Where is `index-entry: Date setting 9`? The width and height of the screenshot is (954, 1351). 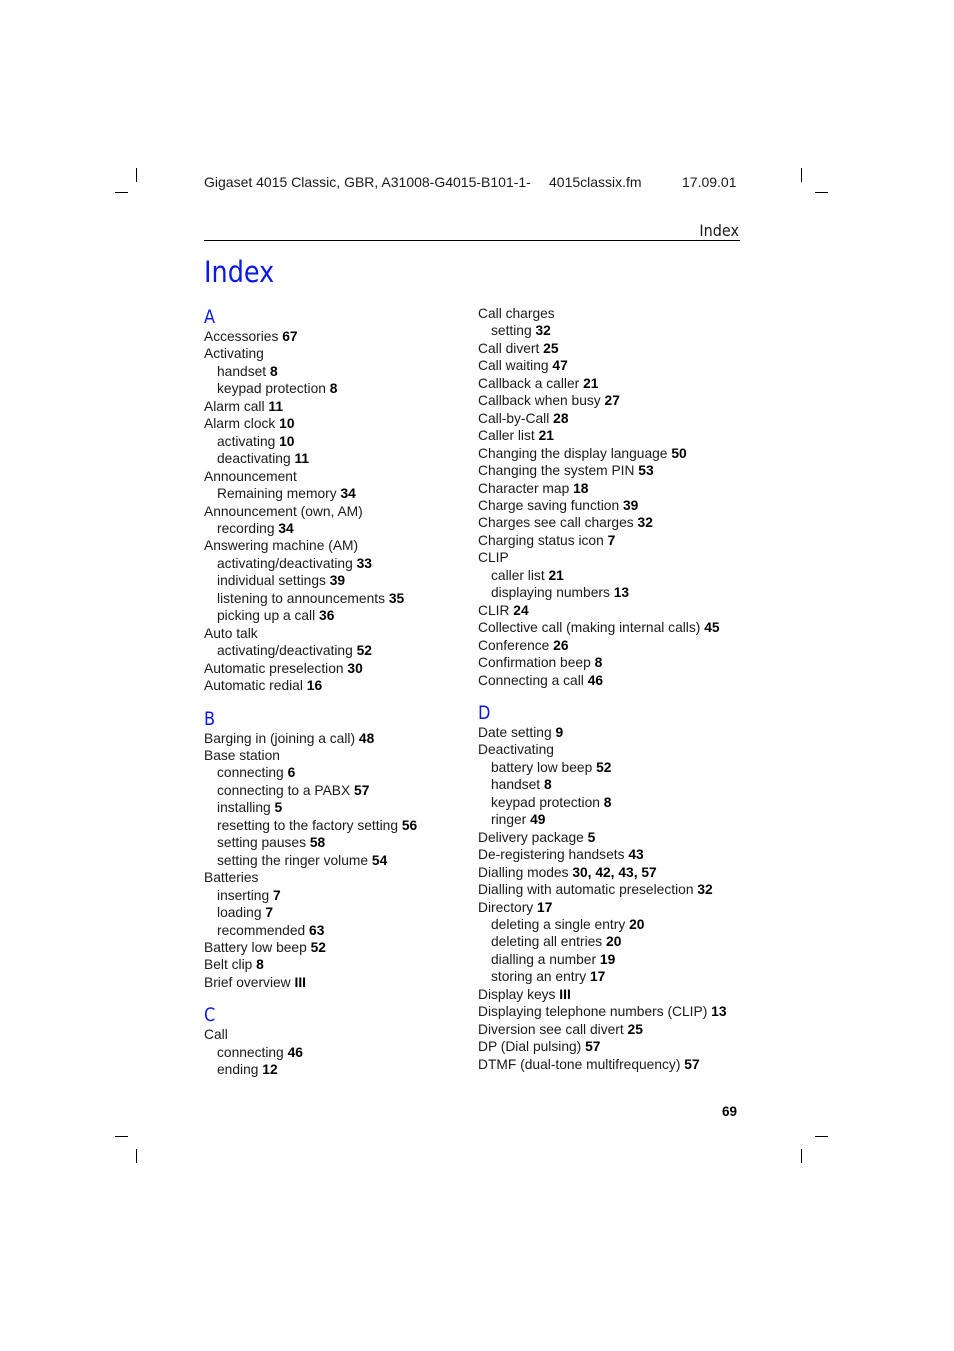
index-entry: Date setting 9 is located at coordinates (628, 732).